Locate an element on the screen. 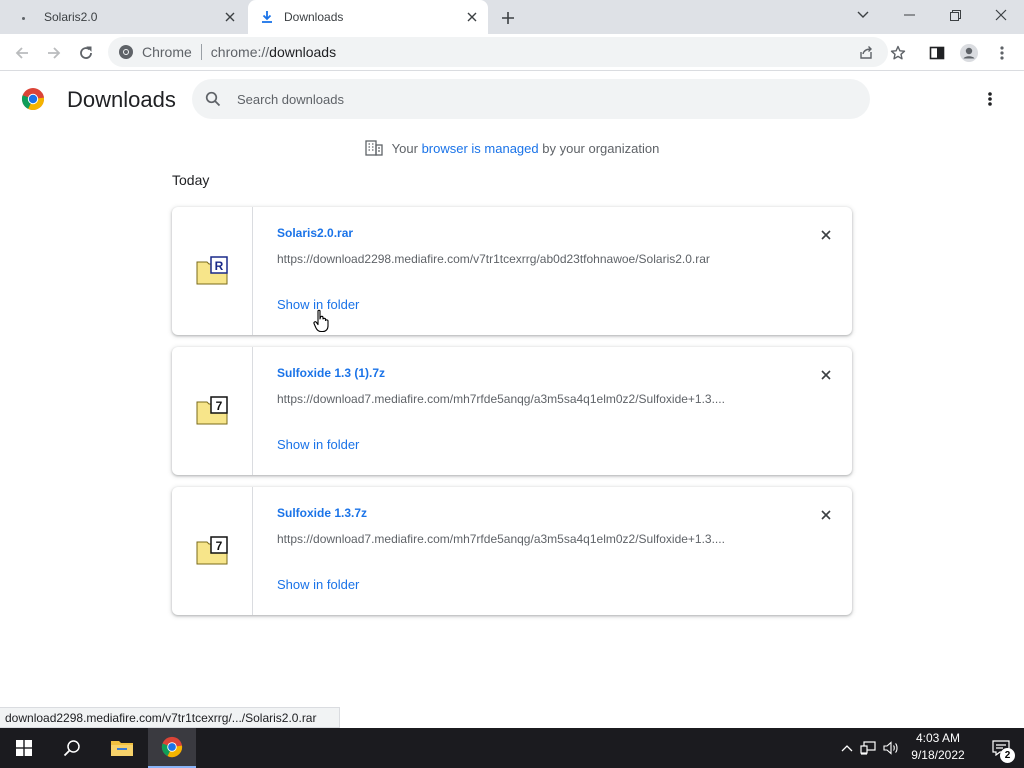  notification-count-badge: 2 is located at coordinates (1007, 755).